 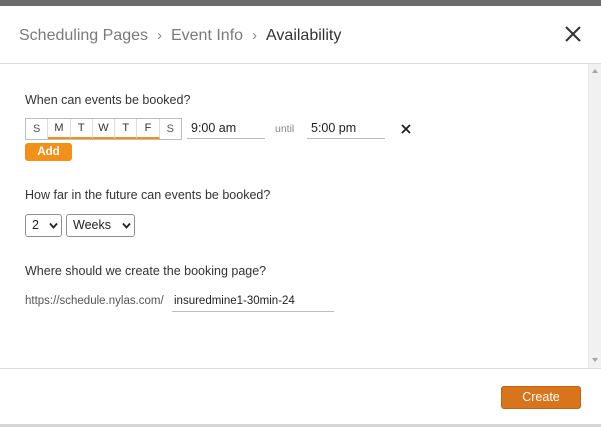 I want to click on end-time-input, so click(x=346, y=128).